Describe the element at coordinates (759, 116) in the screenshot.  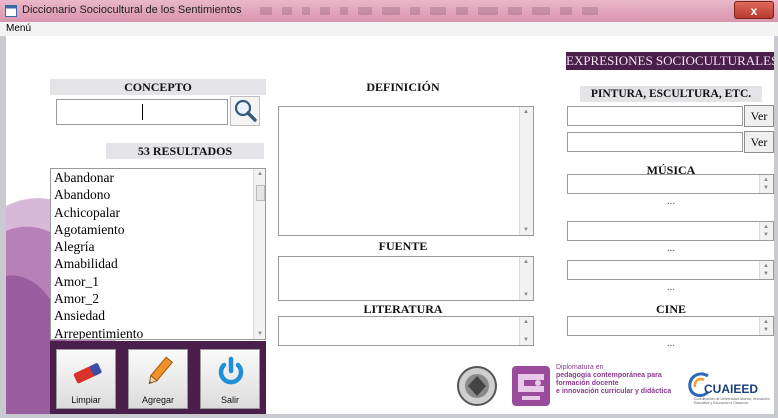
I see `ver-button-1: Ver` at that location.